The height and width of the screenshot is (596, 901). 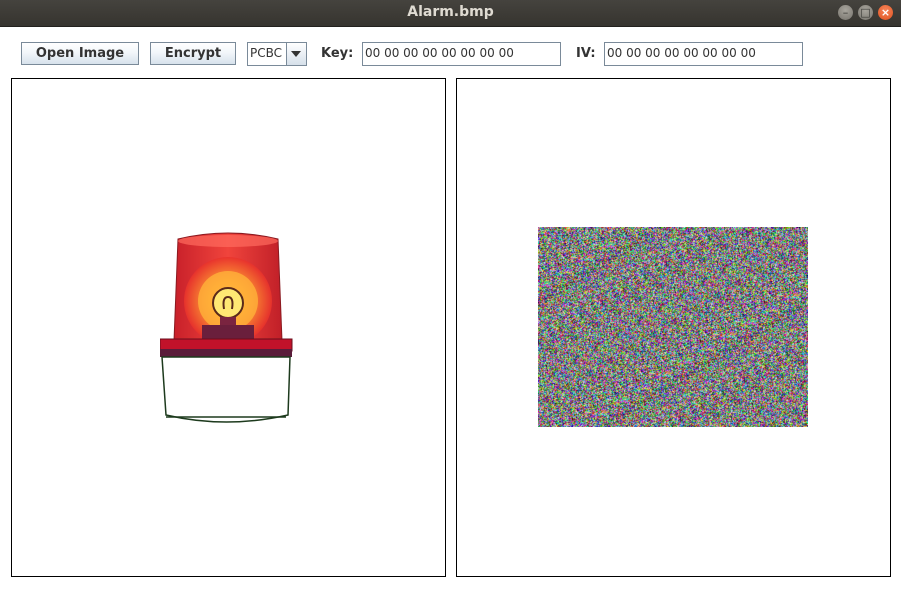 I want to click on window-title: Alarm.bmp, so click(x=450, y=12).